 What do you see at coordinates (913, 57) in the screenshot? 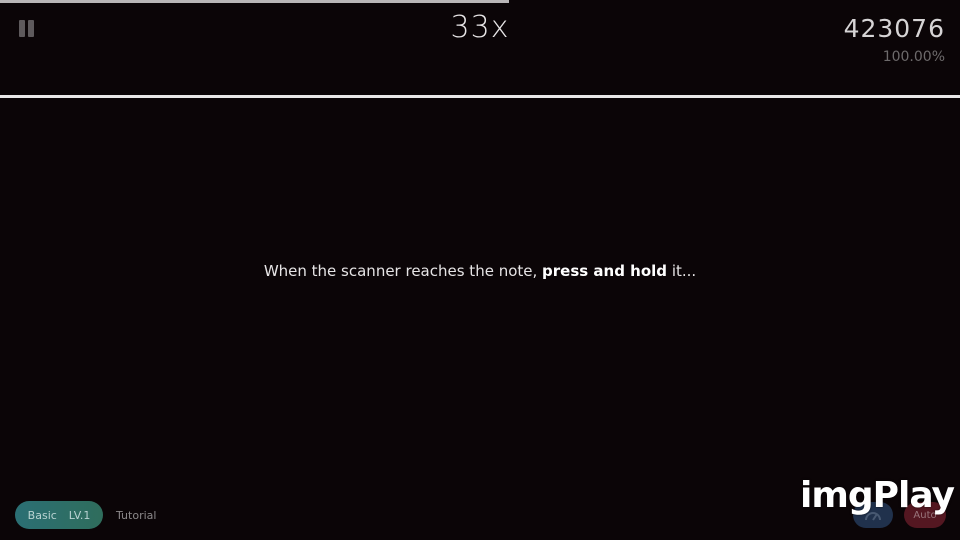
I see `accuracy: 100.00%` at bounding box center [913, 57].